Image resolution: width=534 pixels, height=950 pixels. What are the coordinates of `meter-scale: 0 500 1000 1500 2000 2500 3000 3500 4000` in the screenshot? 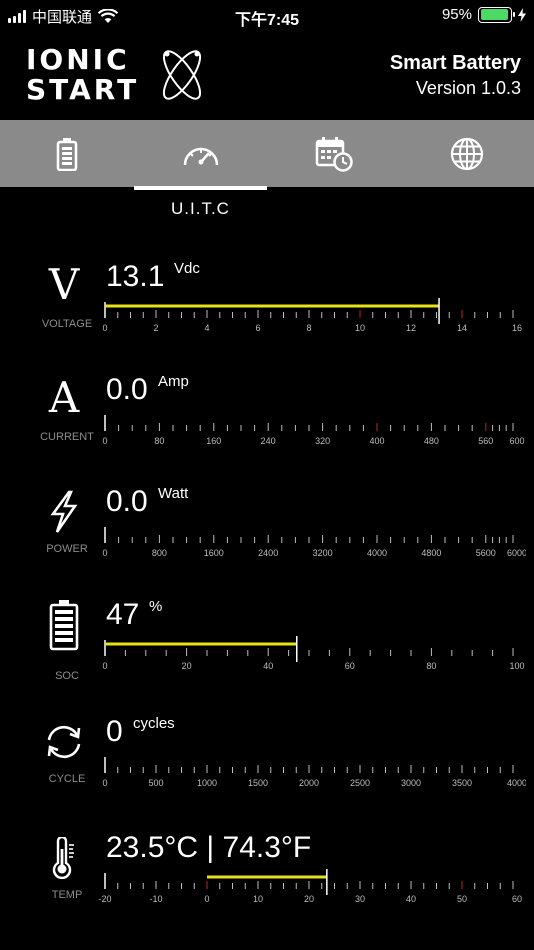 It's located at (314, 772).